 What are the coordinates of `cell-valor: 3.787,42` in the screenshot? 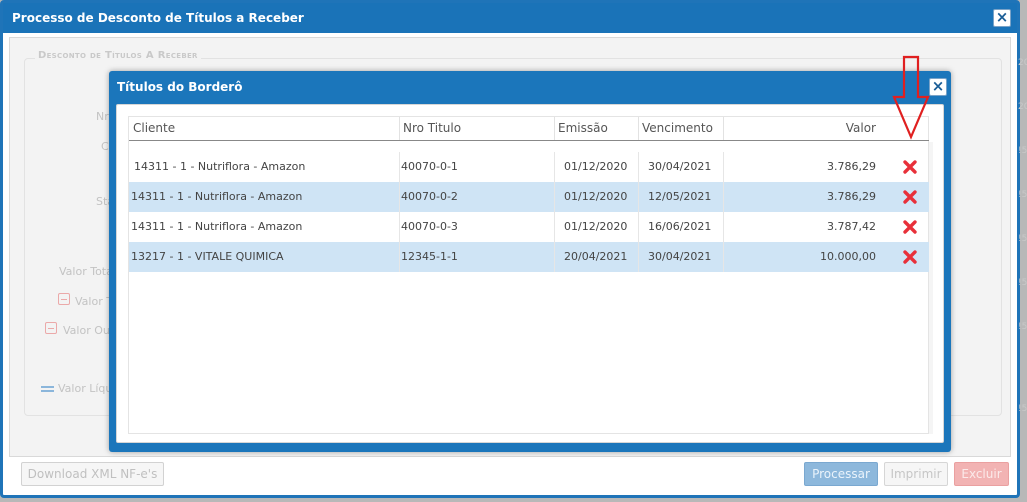 It's located at (851, 226).